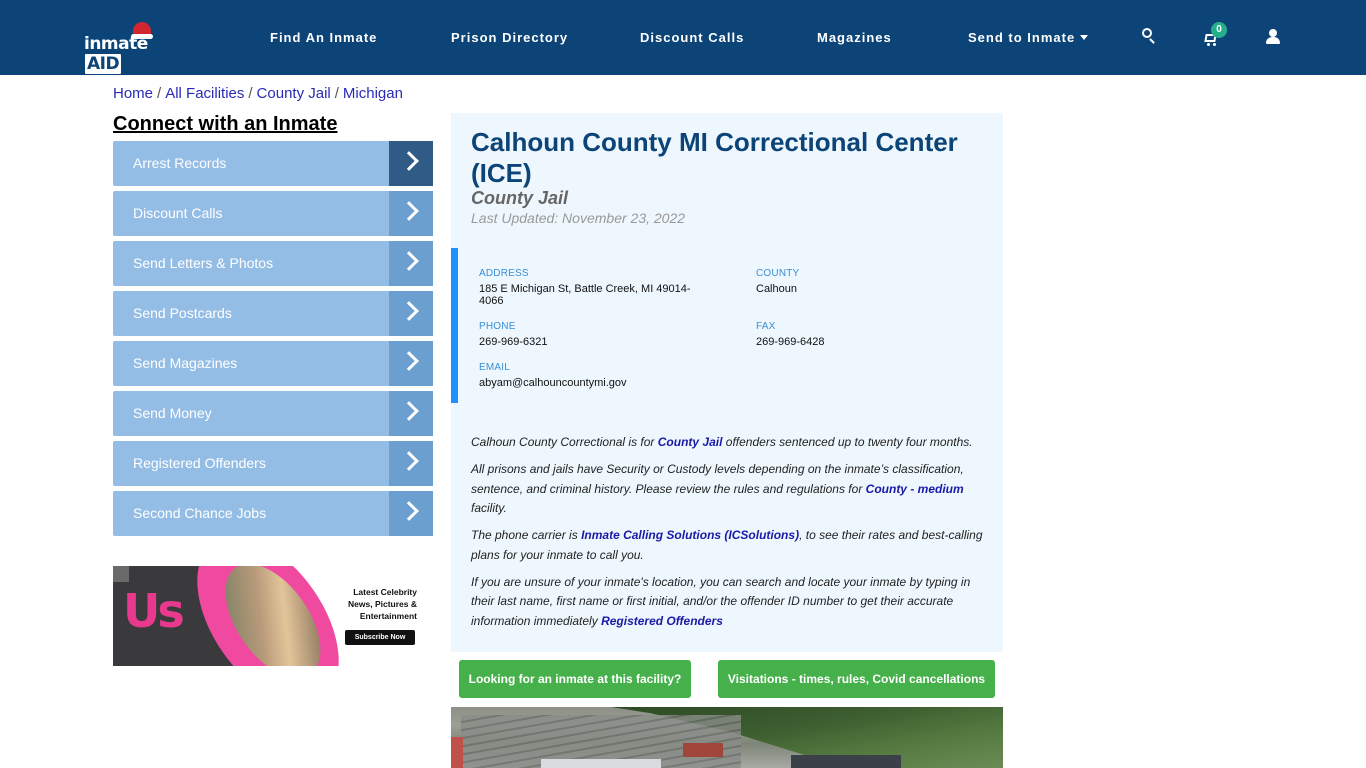  Describe the element at coordinates (778, 273) in the screenshot. I see `county-label: COUNTY` at that location.